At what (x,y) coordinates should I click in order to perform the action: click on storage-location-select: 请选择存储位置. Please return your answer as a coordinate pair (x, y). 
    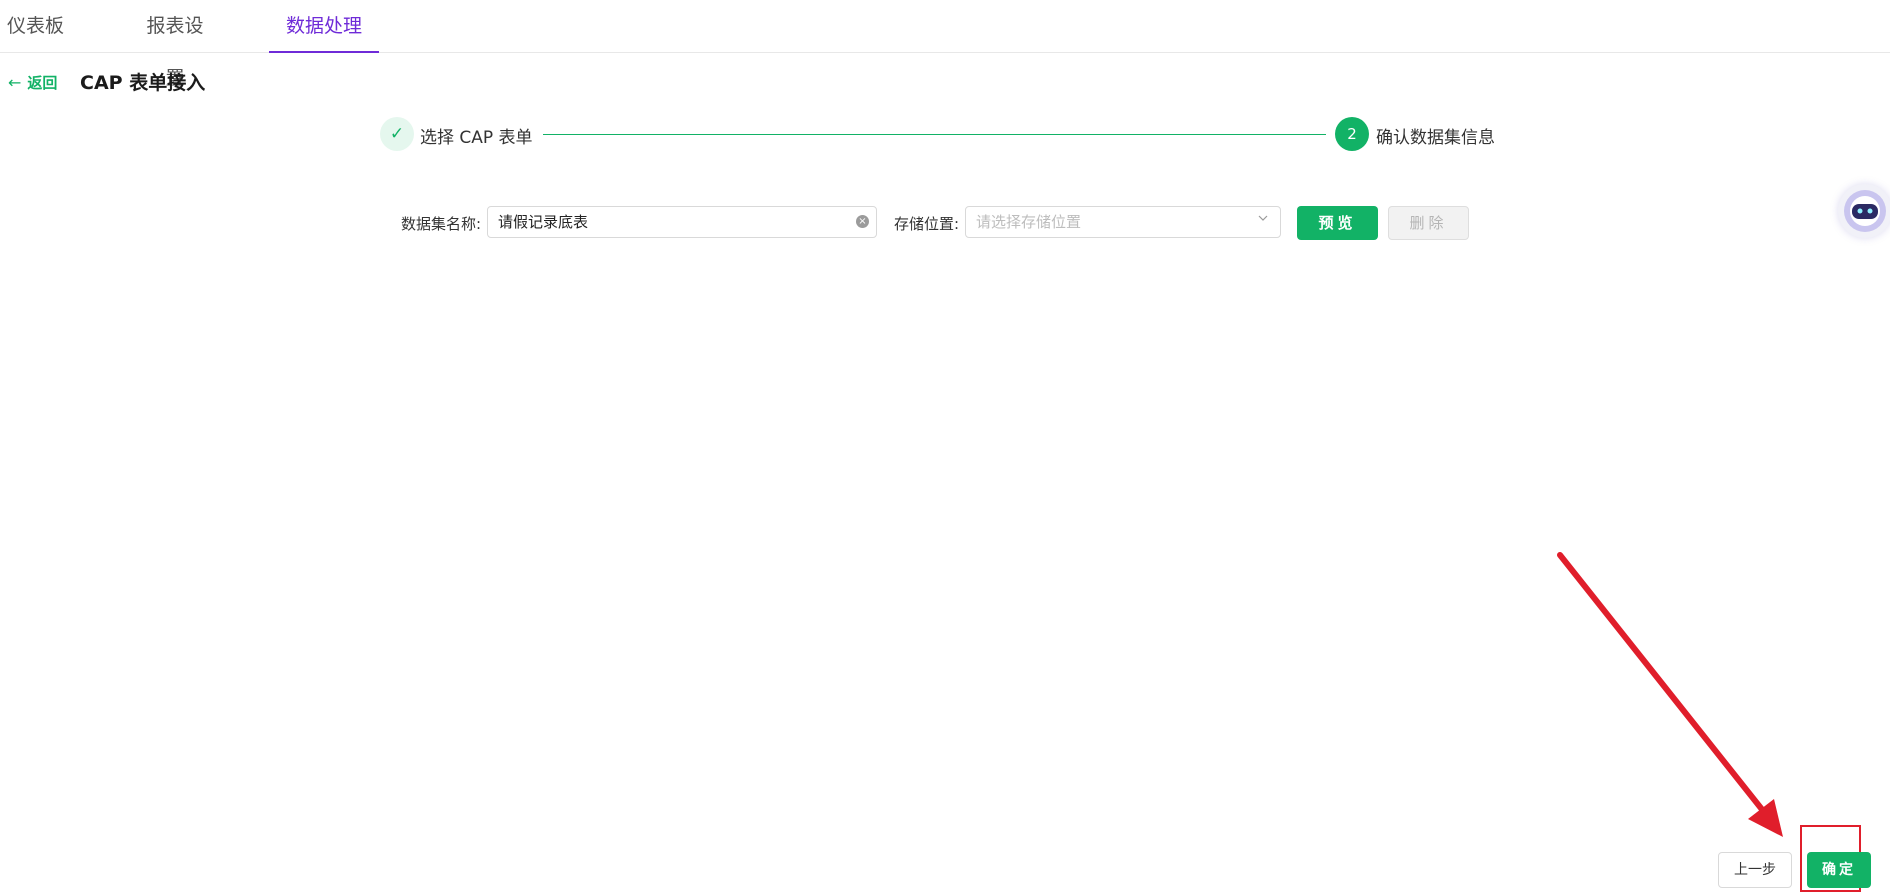
    Looking at the image, I should click on (1123, 222).